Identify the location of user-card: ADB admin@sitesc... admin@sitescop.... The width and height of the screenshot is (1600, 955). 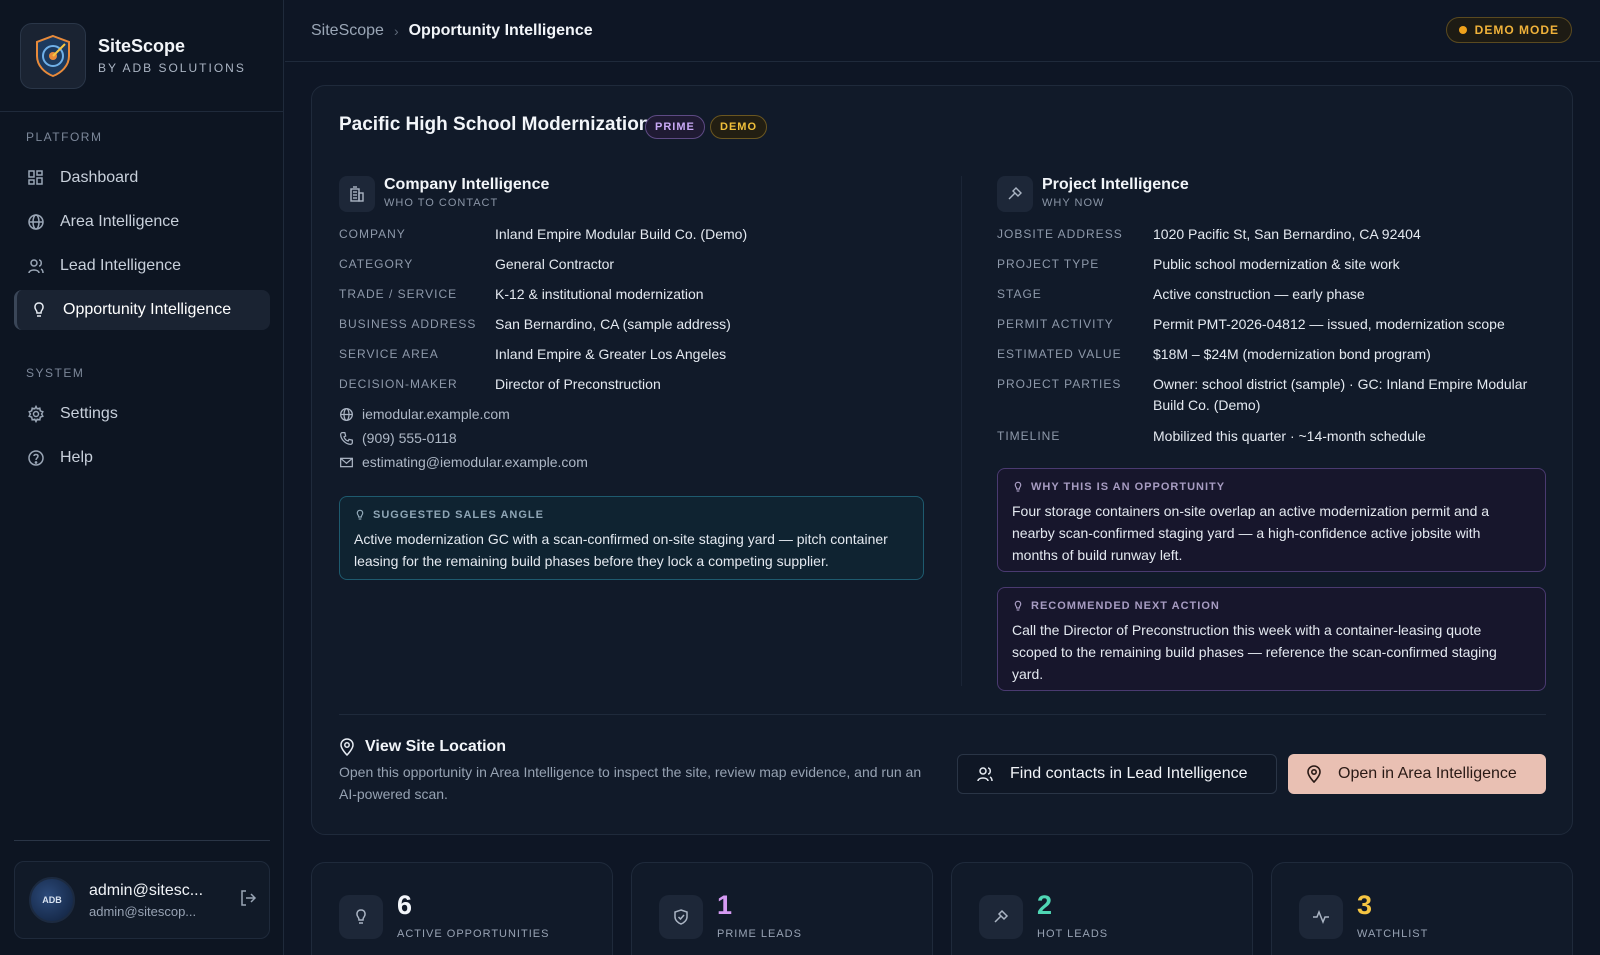
(142, 900).